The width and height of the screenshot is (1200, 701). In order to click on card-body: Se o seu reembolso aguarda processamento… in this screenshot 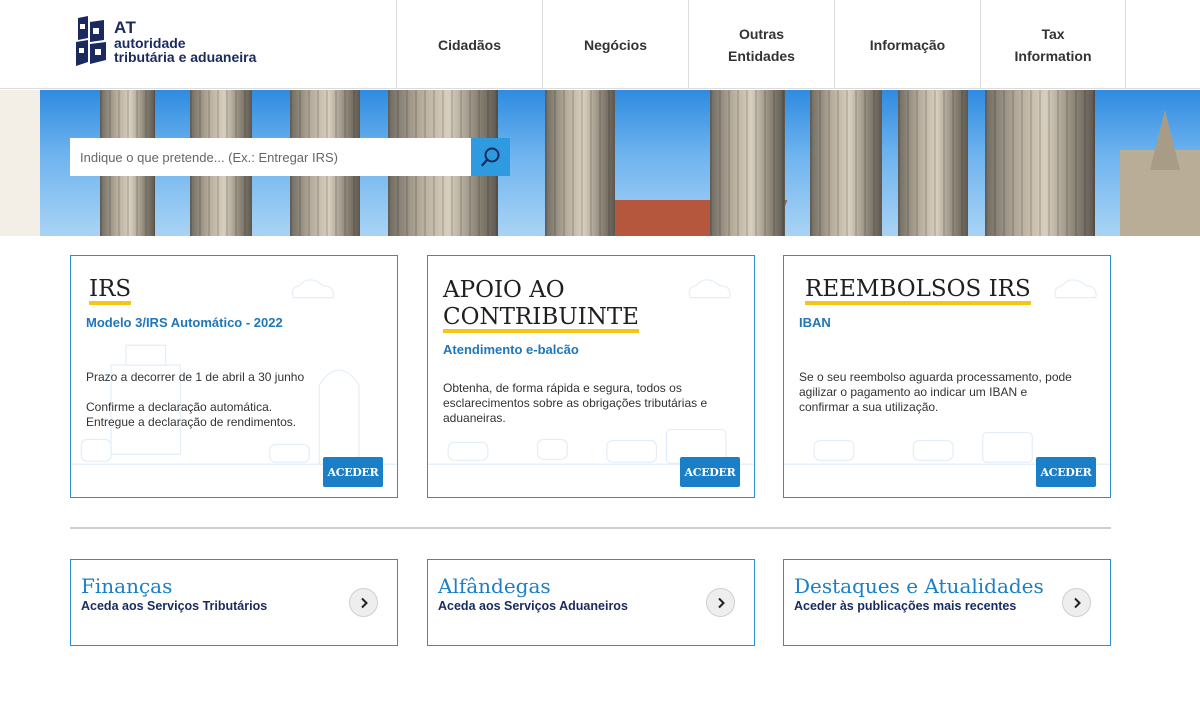, I will do `click(935, 392)`.